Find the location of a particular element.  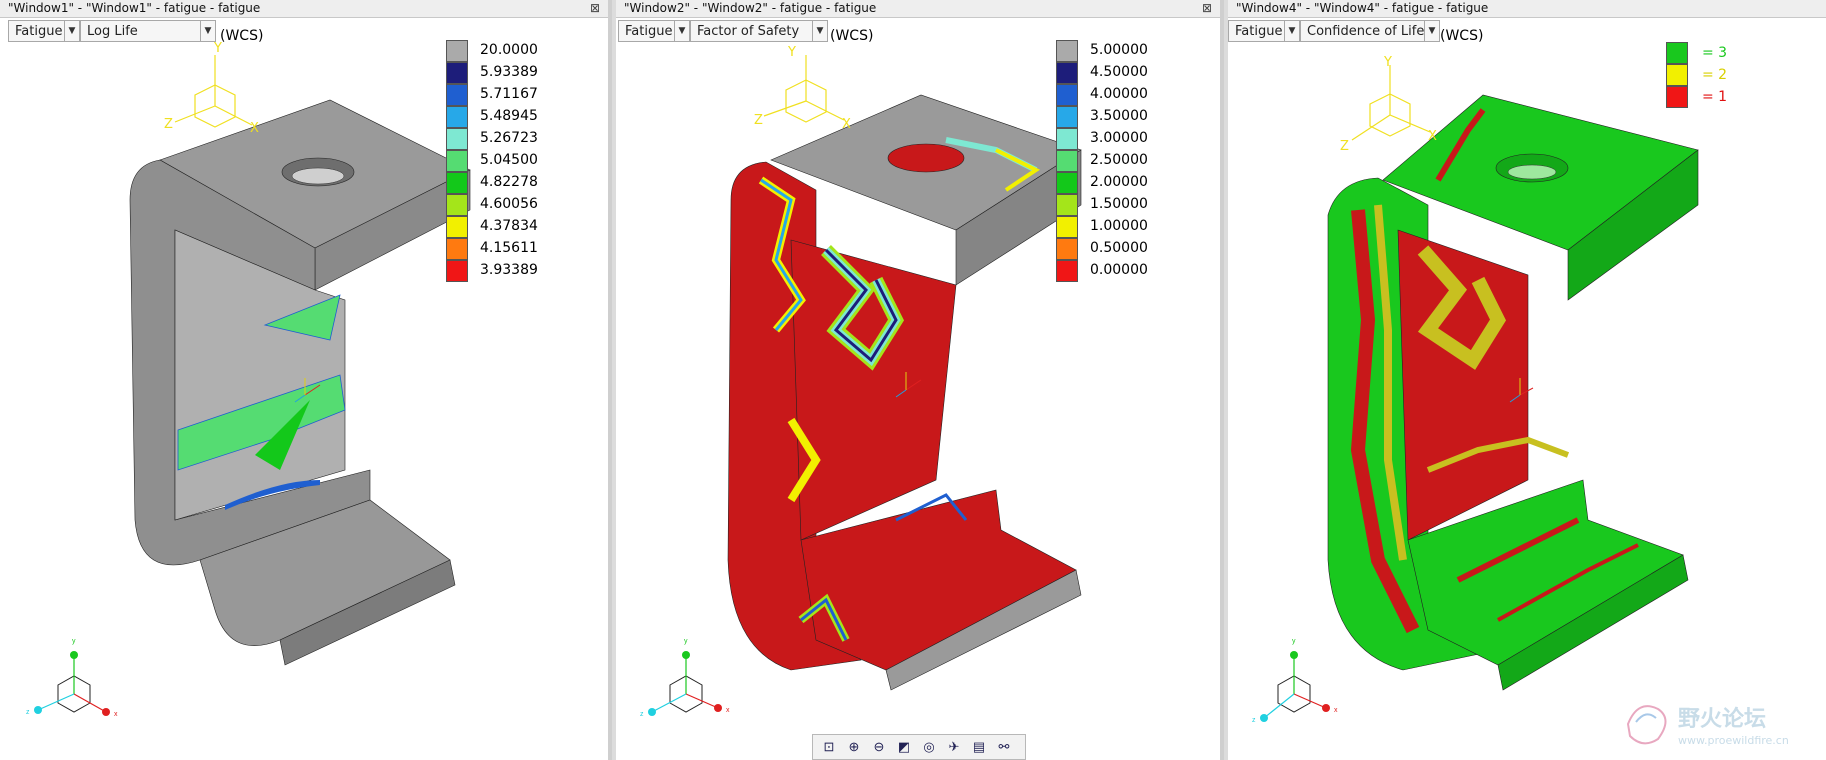

legend-value: 3.93389 is located at coordinates (509, 270).